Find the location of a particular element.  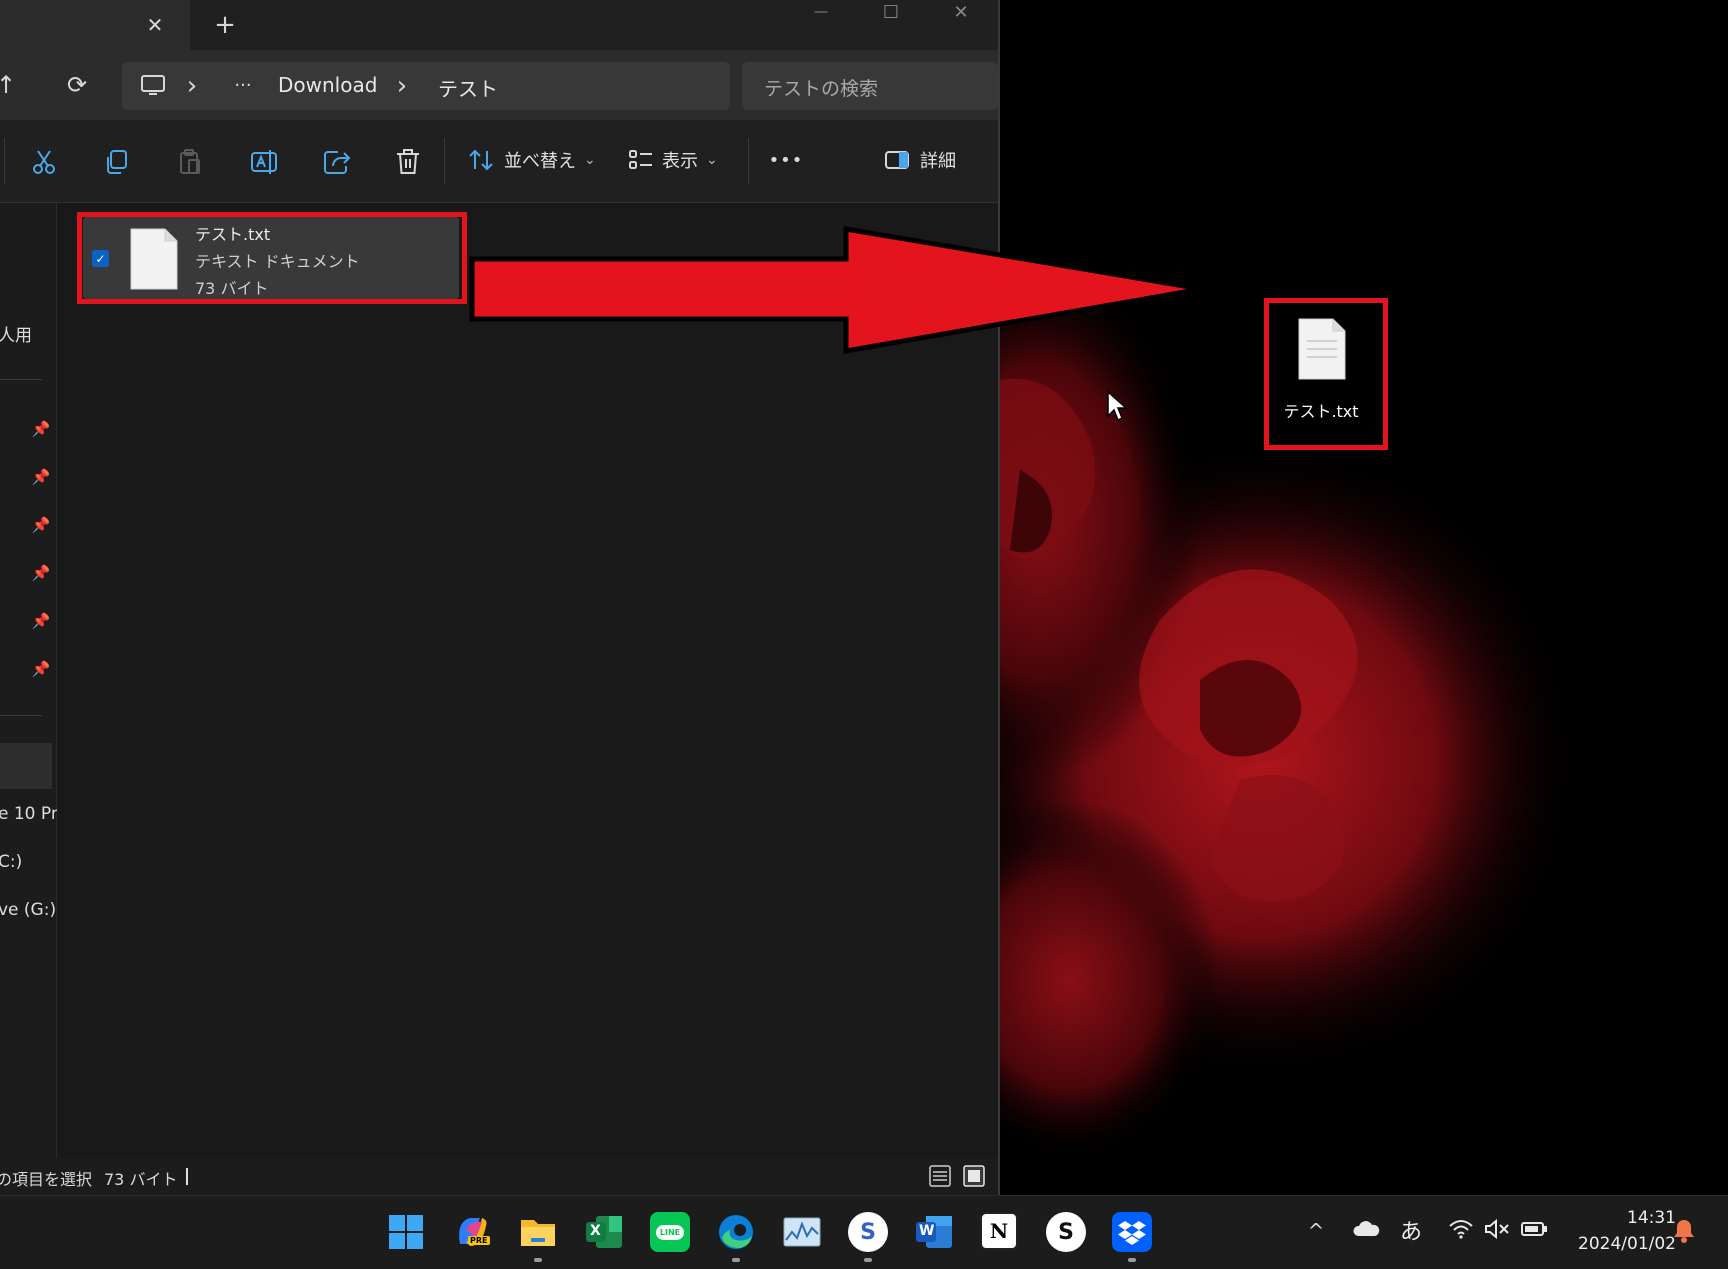

details-pane-icon is located at coordinates (897, 160).